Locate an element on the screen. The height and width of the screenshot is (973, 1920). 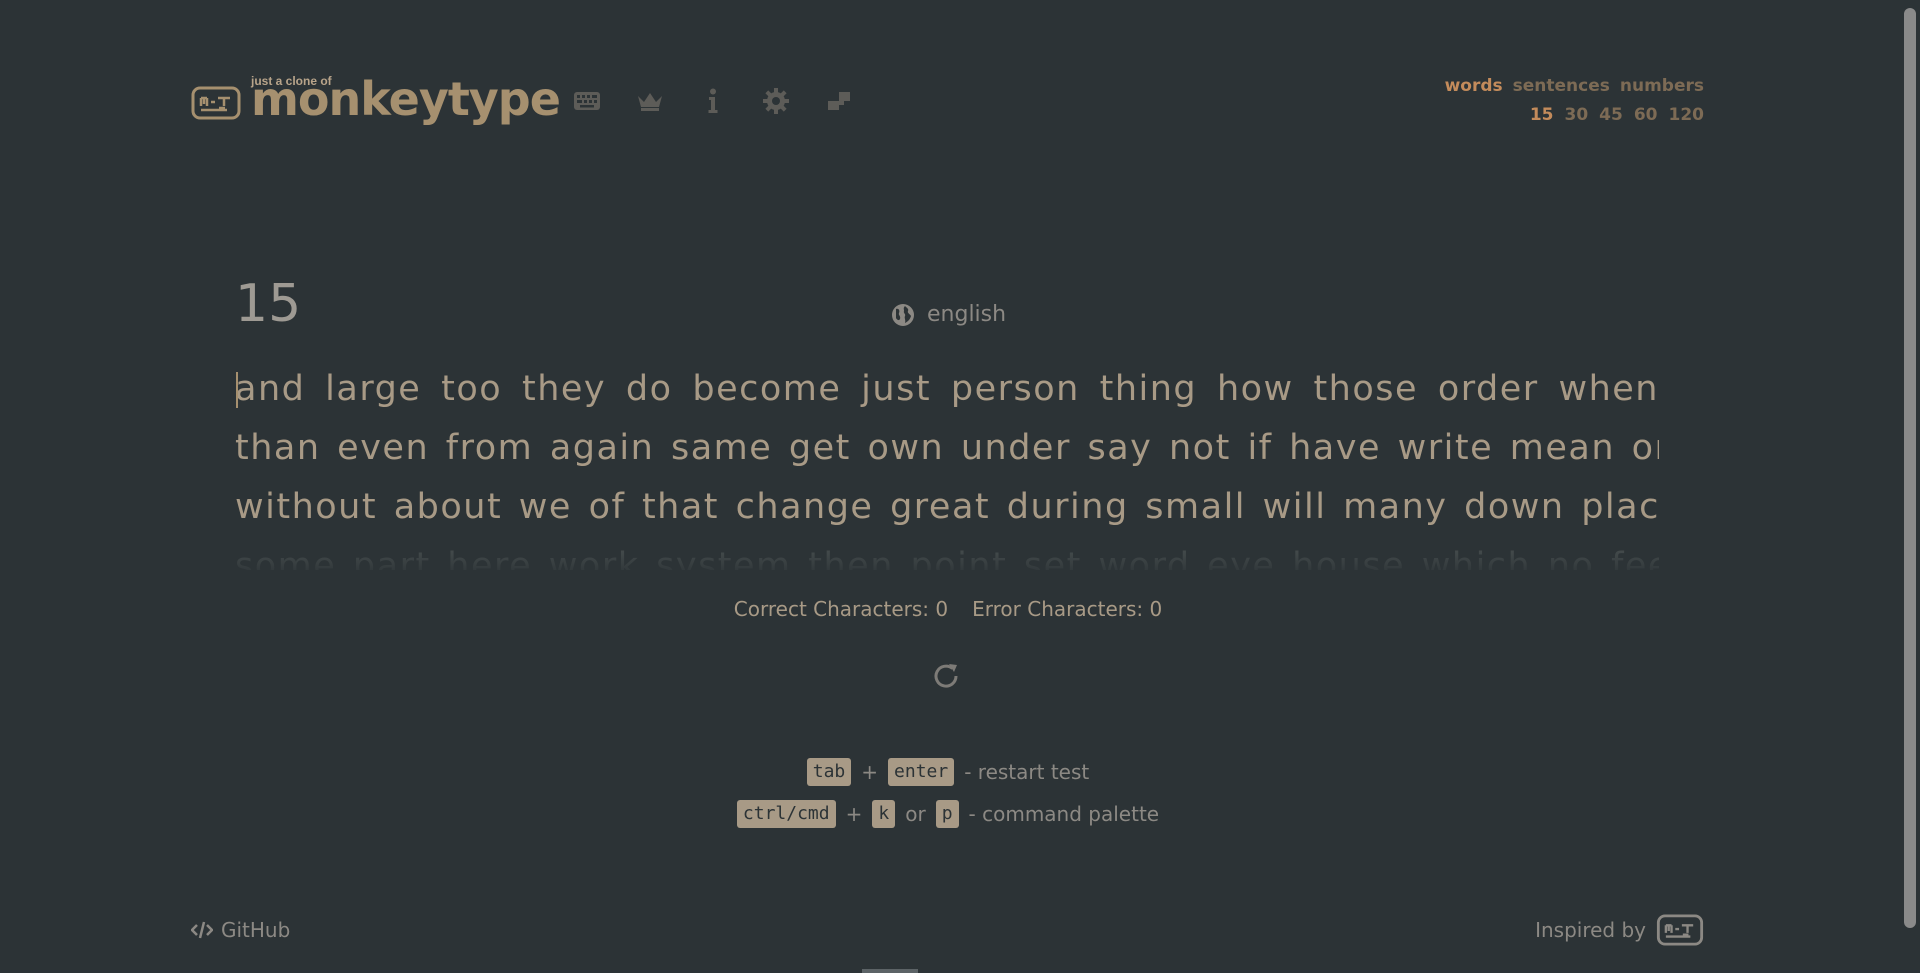
kbd-ctrl-cmd: ctrl/cmd is located at coordinates (786, 814).